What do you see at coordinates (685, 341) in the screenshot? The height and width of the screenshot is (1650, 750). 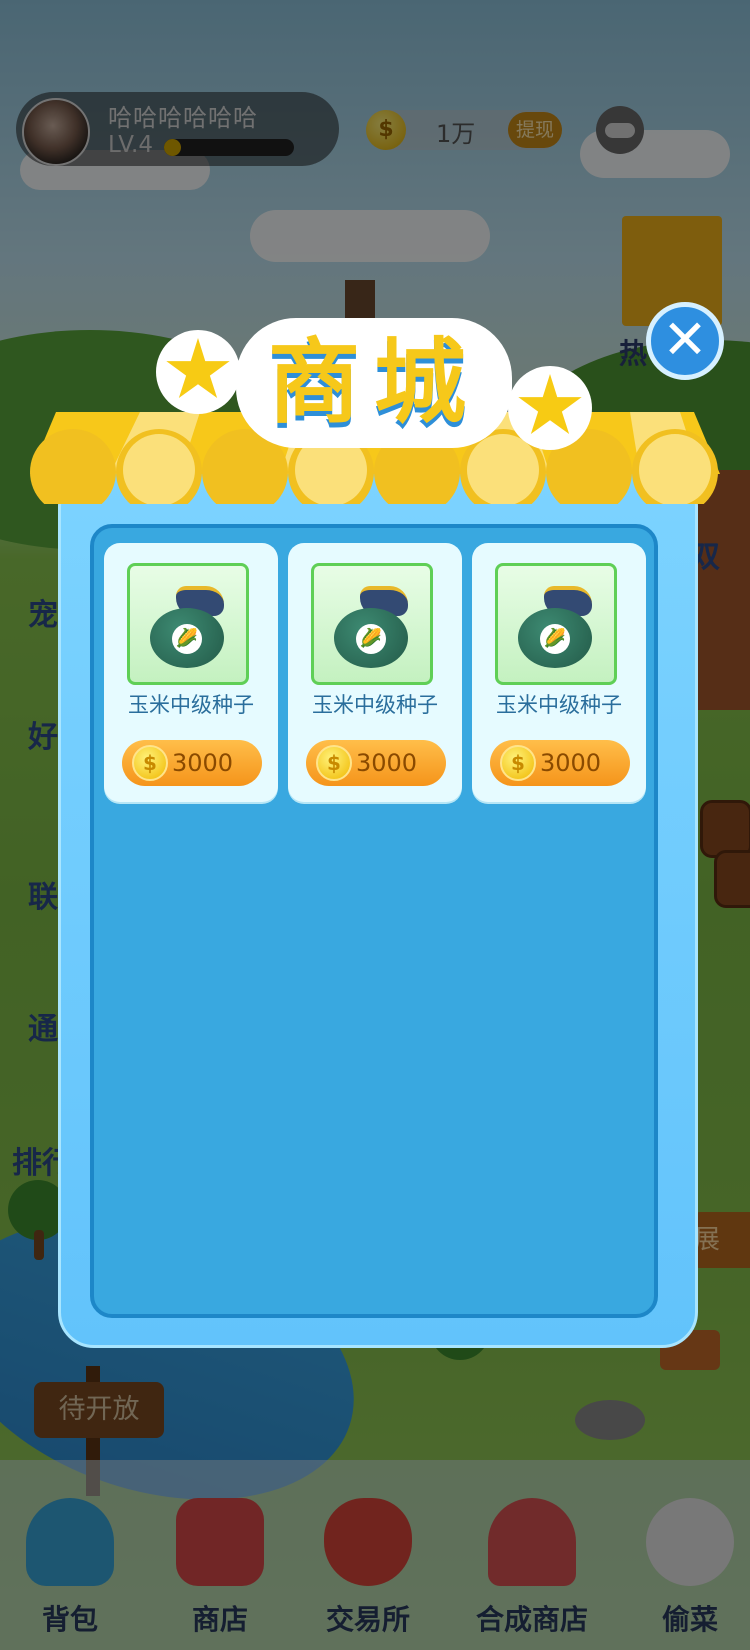 I see `close-button: ✕` at bounding box center [685, 341].